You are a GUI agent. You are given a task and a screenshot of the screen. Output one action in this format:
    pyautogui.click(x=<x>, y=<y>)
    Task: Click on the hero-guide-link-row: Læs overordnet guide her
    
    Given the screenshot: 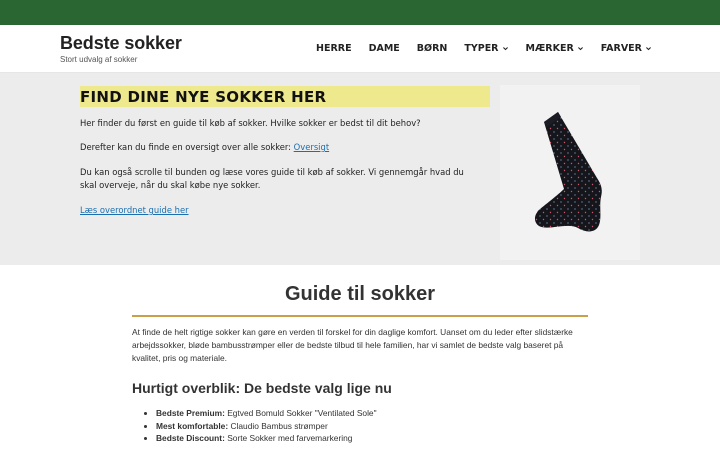 What is the action you would take?
    pyautogui.click(x=280, y=210)
    